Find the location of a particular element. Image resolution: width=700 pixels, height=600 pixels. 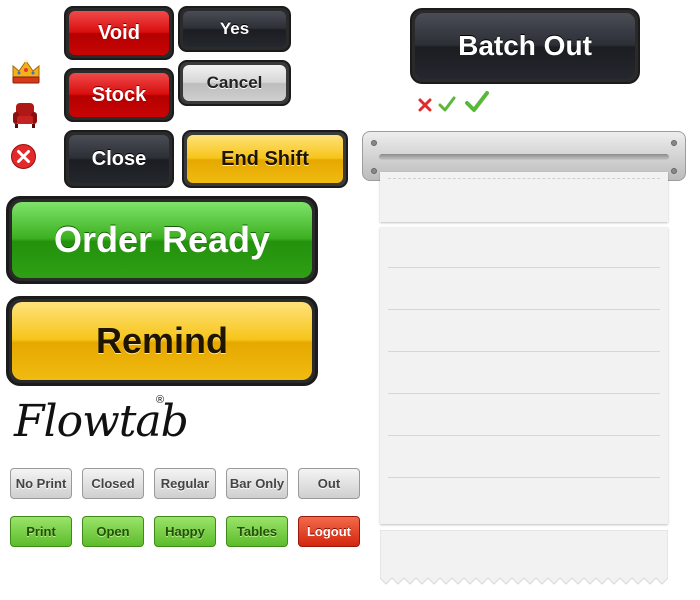

check-small-icon is located at coordinates (447, 104).